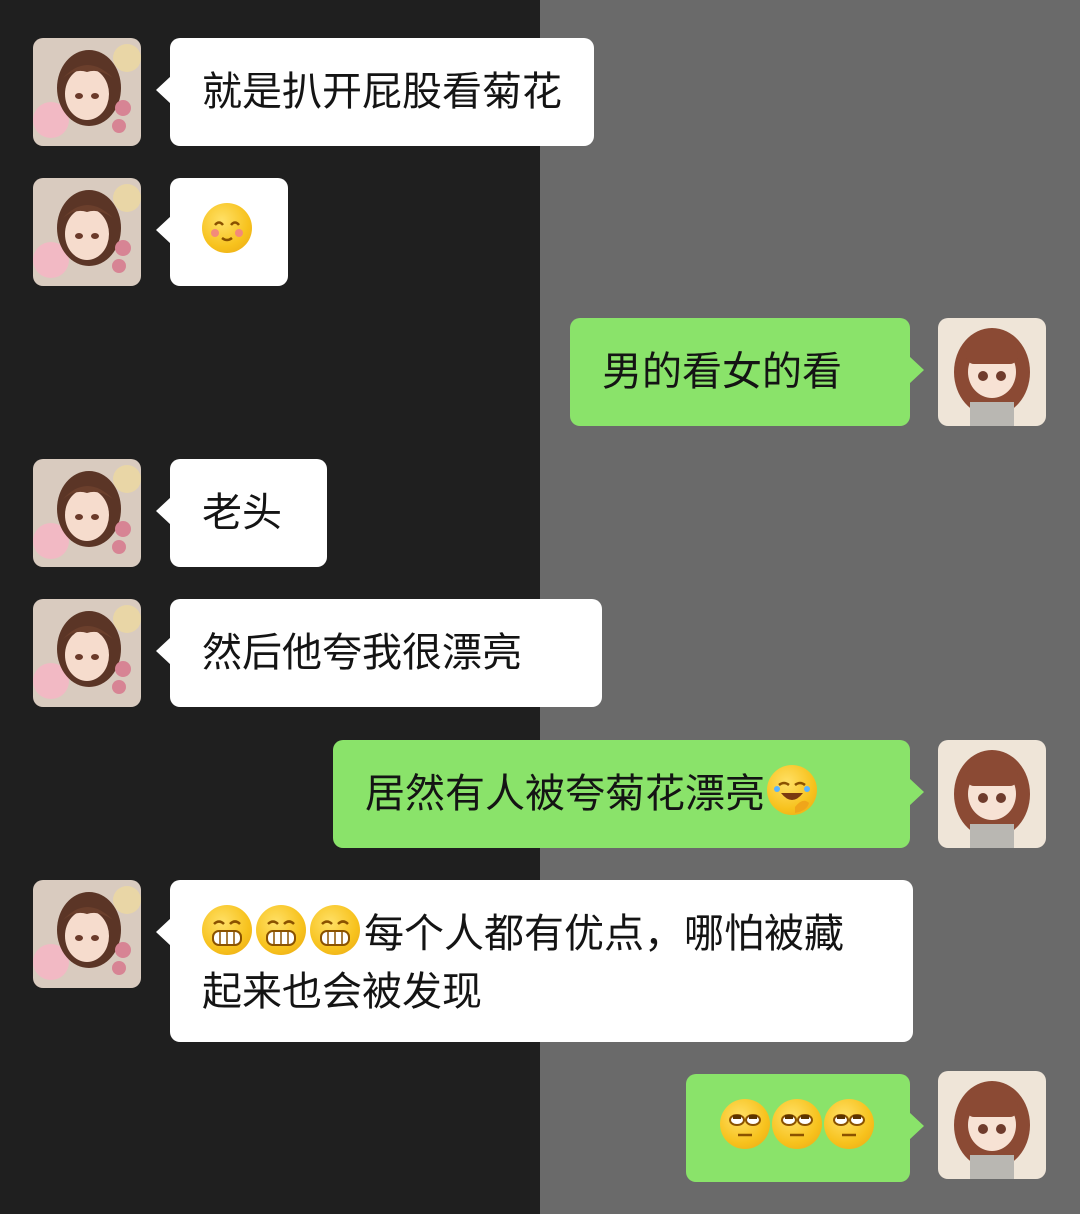 The height and width of the screenshot is (1214, 1080). I want to click on incoming-message-bubble: 然后他夸我很漂亮, so click(379, 653).